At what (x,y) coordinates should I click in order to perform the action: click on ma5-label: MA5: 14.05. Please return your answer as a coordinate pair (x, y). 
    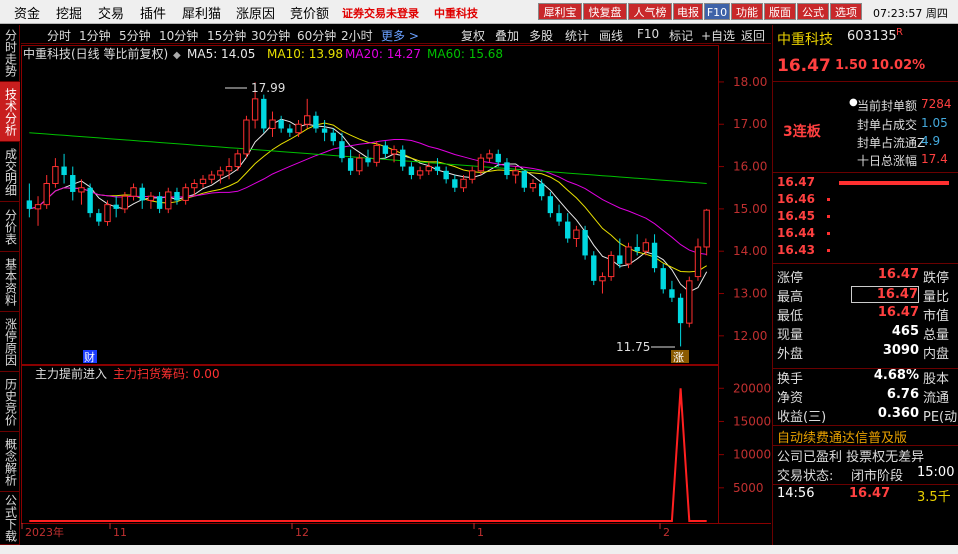
    Looking at the image, I should click on (221, 54).